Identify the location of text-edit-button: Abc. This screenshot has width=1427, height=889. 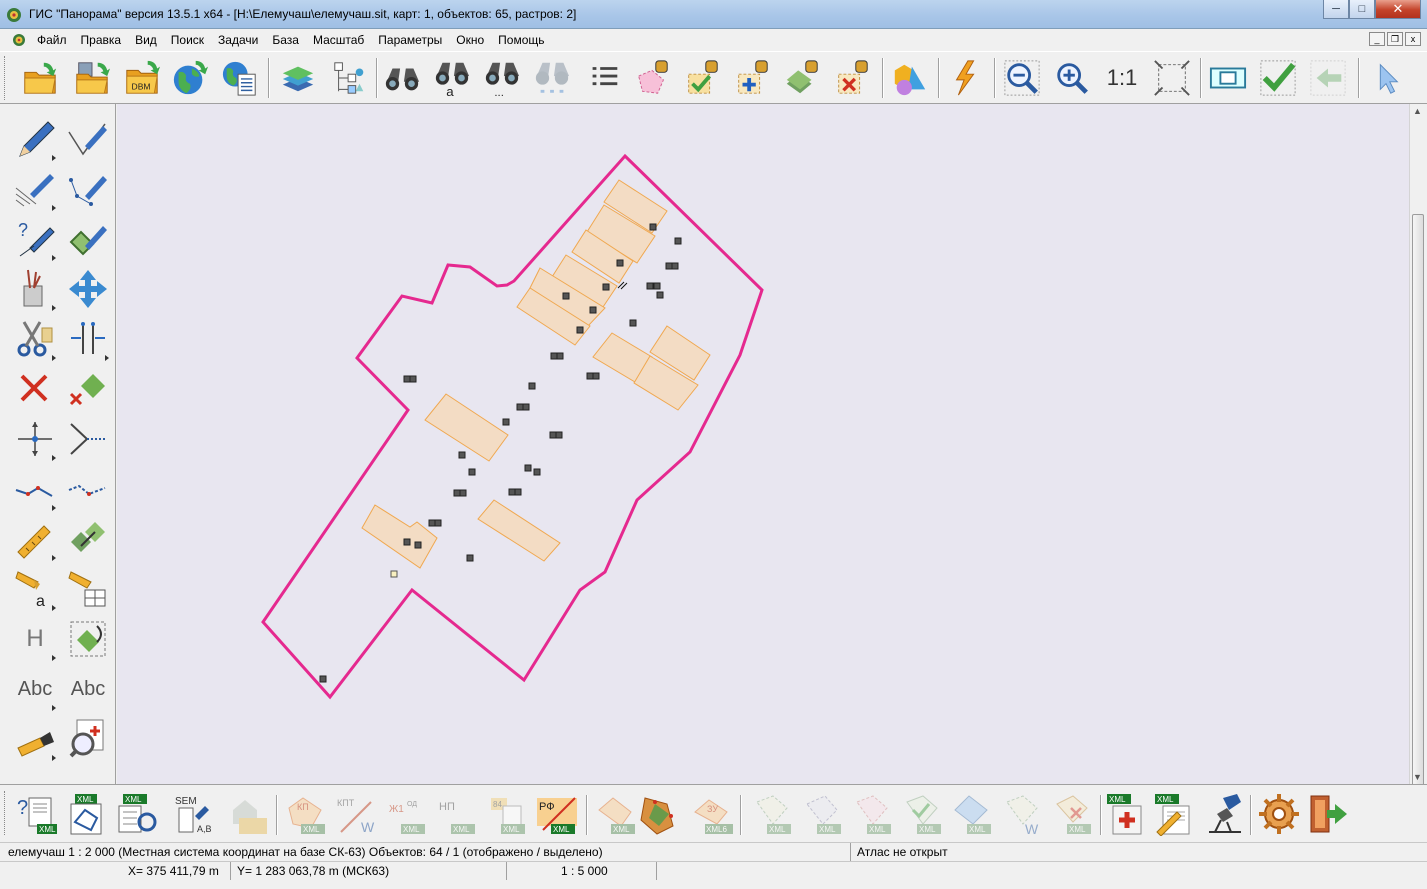
(88, 689).